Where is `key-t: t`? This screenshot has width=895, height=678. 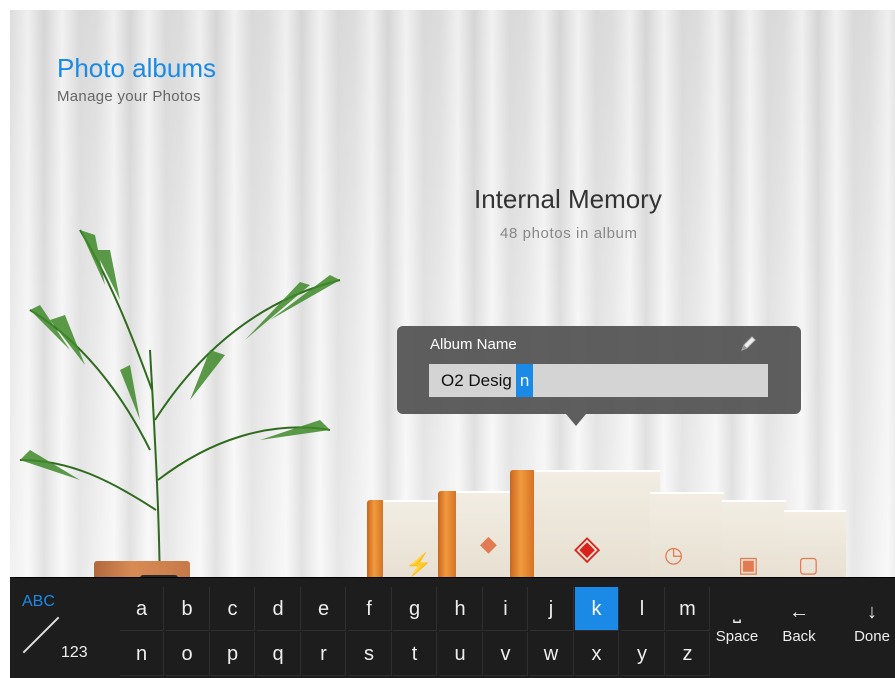
key-t: t is located at coordinates (415, 654).